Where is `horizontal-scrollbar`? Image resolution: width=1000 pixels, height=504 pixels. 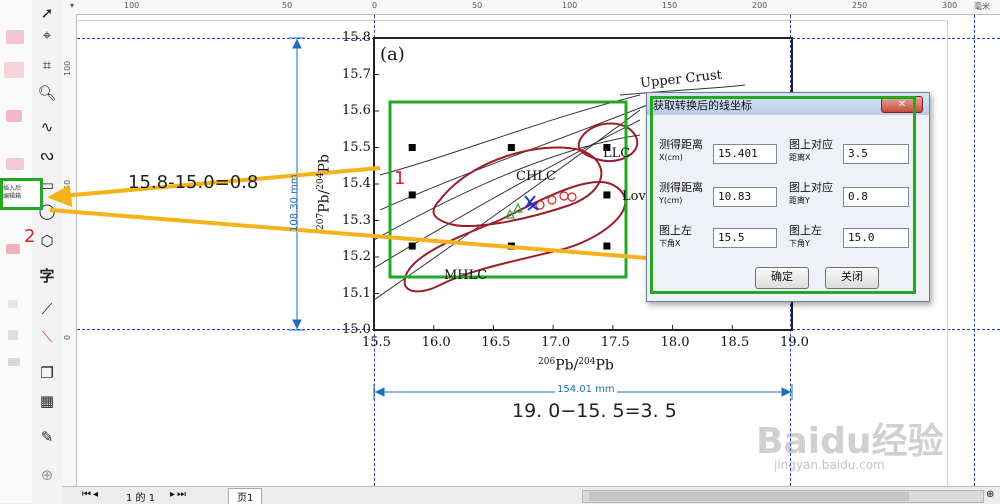 horizontal-scrollbar is located at coordinates (783, 496).